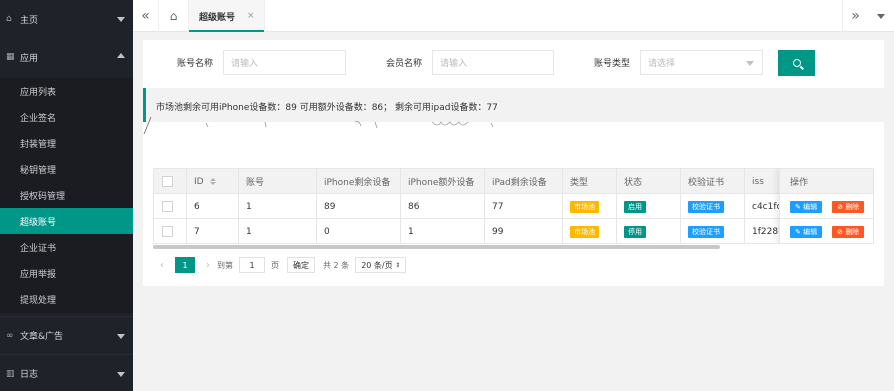 Image resolution: width=894 pixels, height=391 pixels. Describe the element at coordinates (336, 265) in the screenshot. I see `total-count: 共 2 条` at that location.